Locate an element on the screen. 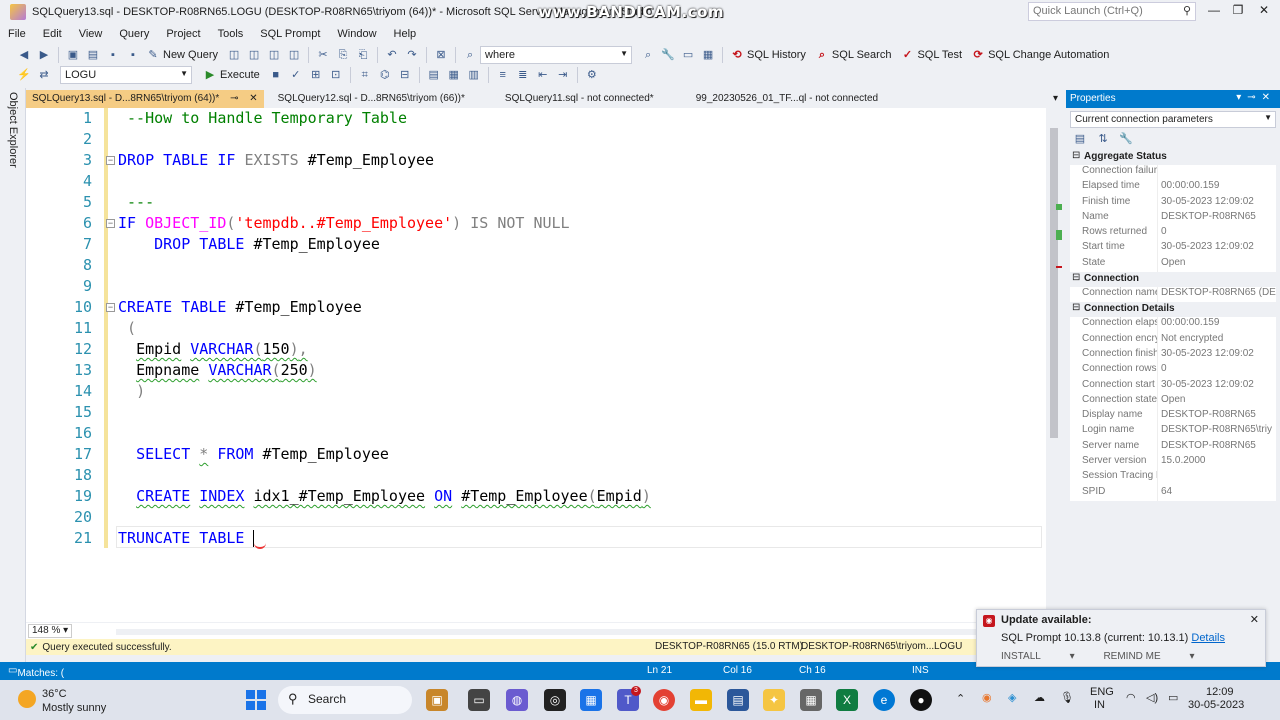 Image resolution: width=1280 pixels, height=720 pixels. copy-icon: ⎘ is located at coordinates (343, 55).